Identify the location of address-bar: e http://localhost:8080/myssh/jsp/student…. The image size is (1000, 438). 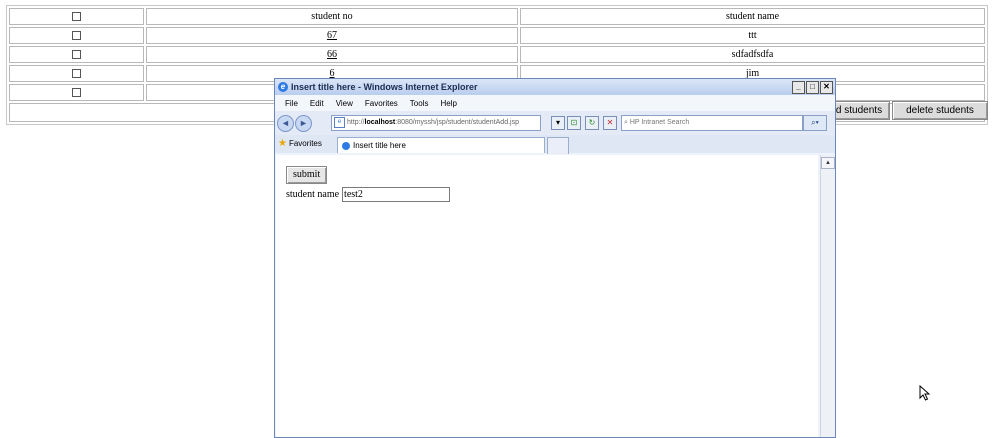
(436, 123).